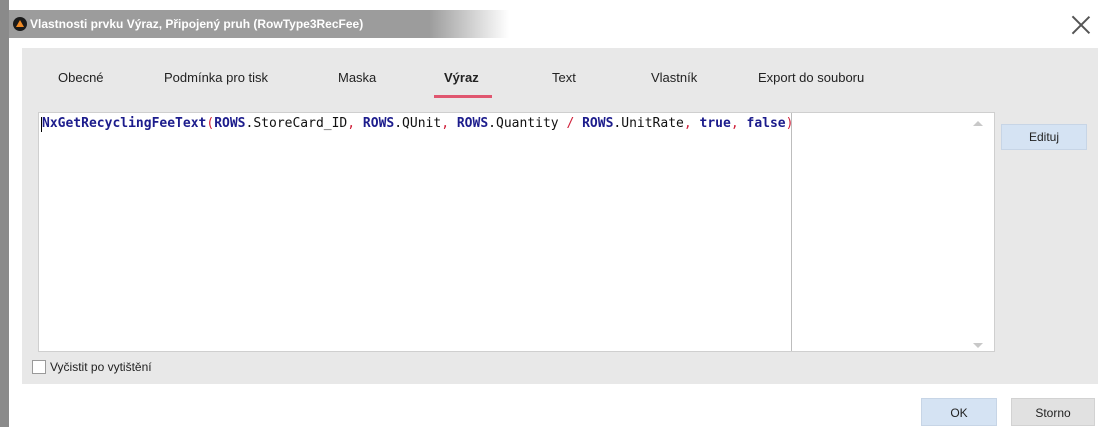 The image size is (1099, 427). I want to click on tab-text: Text, so click(564, 77).